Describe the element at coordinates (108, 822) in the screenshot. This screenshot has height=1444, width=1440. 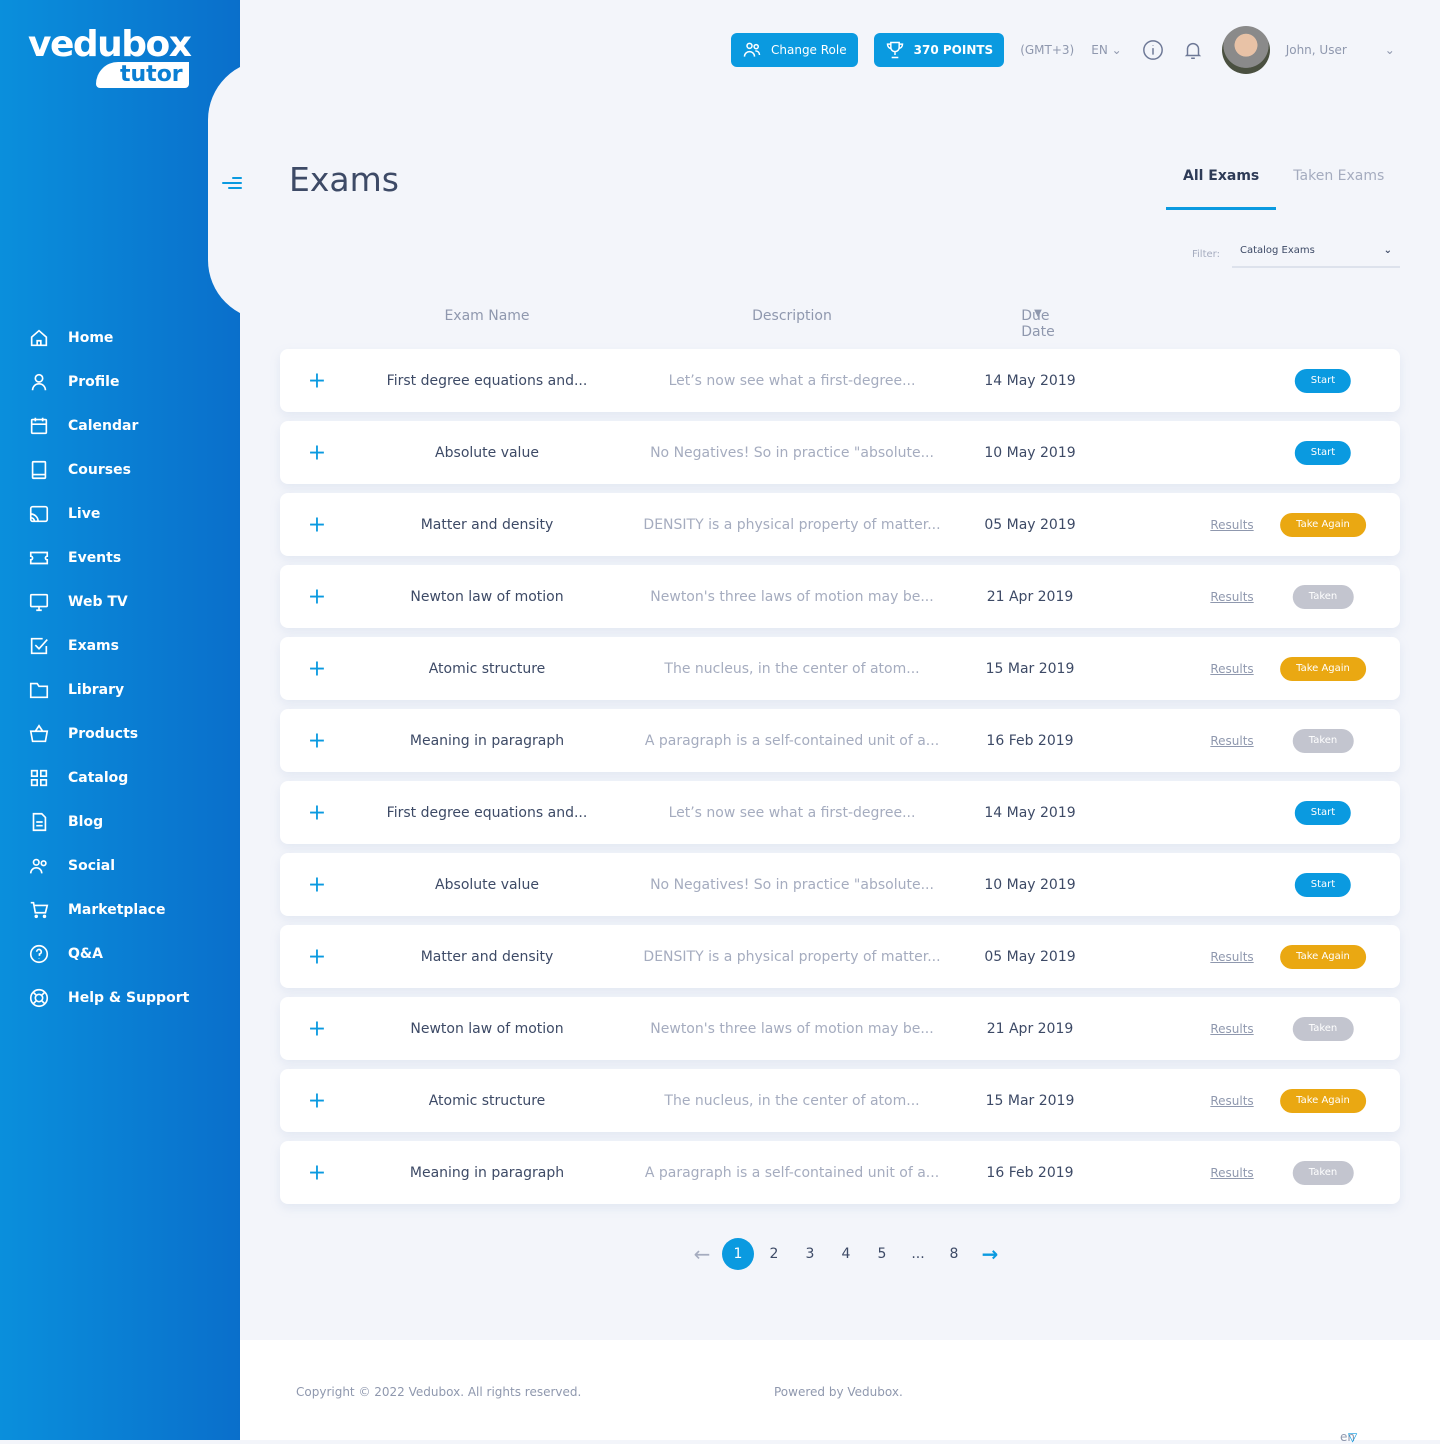
I see `sidebar-item-blog: Blog` at that location.